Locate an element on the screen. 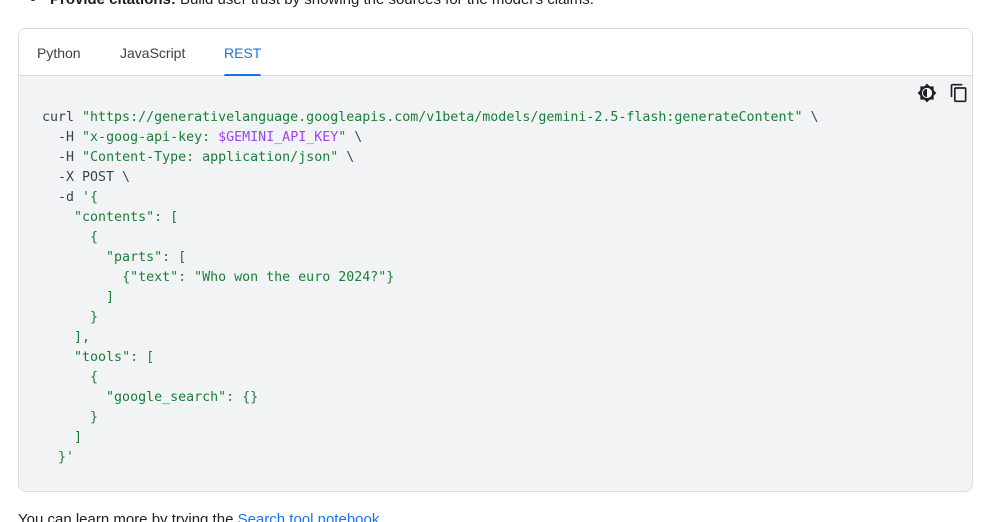 Image resolution: width=1005 pixels, height=522 pixels. bullet-bold-text: Provide citations: is located at coordinates (113, 4).